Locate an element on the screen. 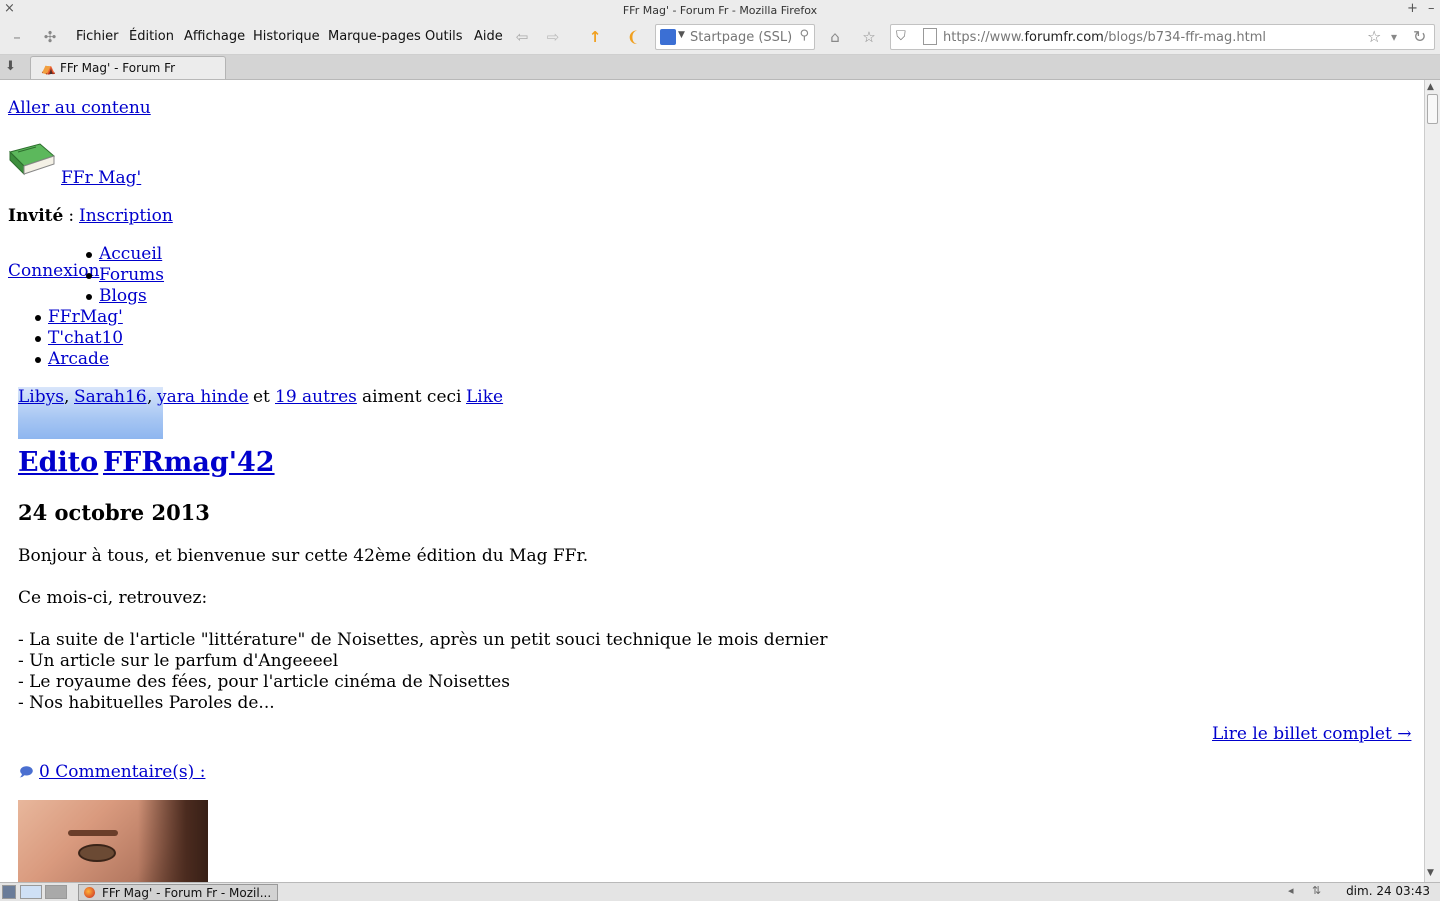  like-button: Like is located at coordinates (484, 397).